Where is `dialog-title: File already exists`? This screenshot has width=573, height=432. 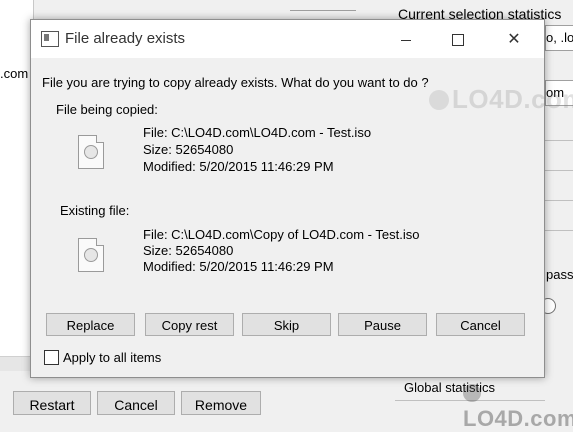
dialog-title: File already exists is located at coordinates (125, 38).